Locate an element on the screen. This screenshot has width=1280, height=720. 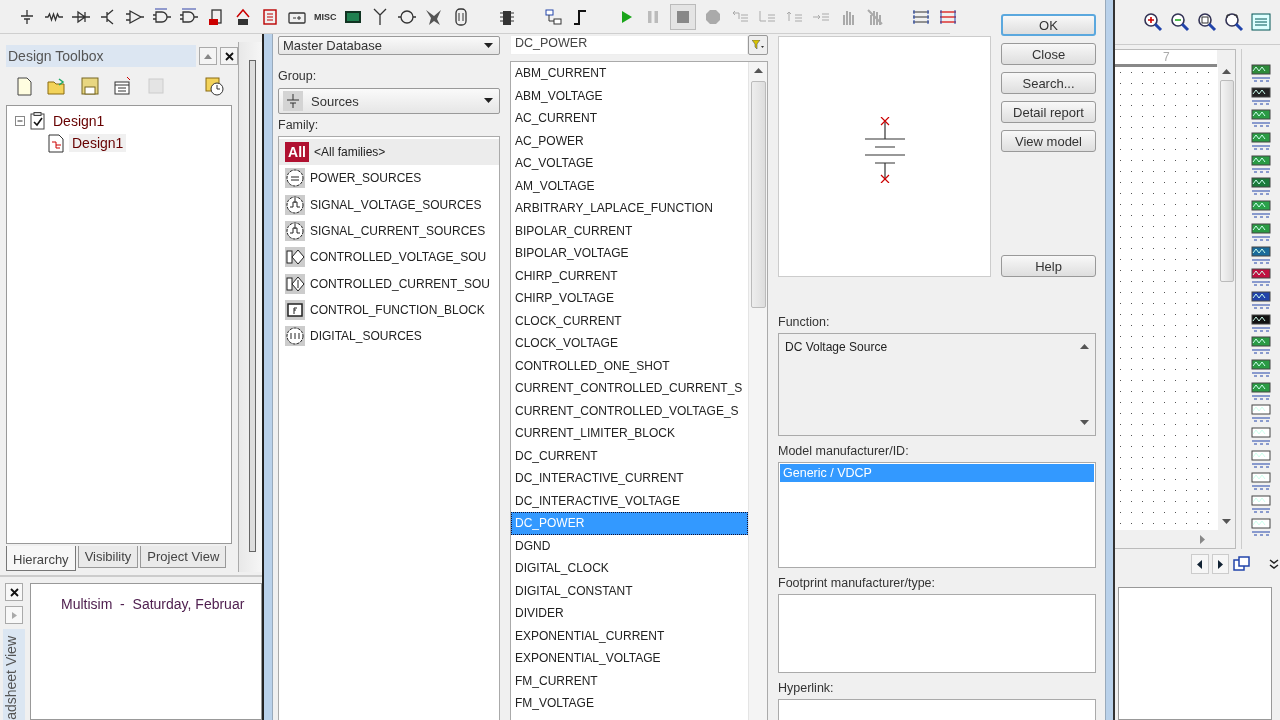
help-button: Help is located at coordinates (1048, 266).